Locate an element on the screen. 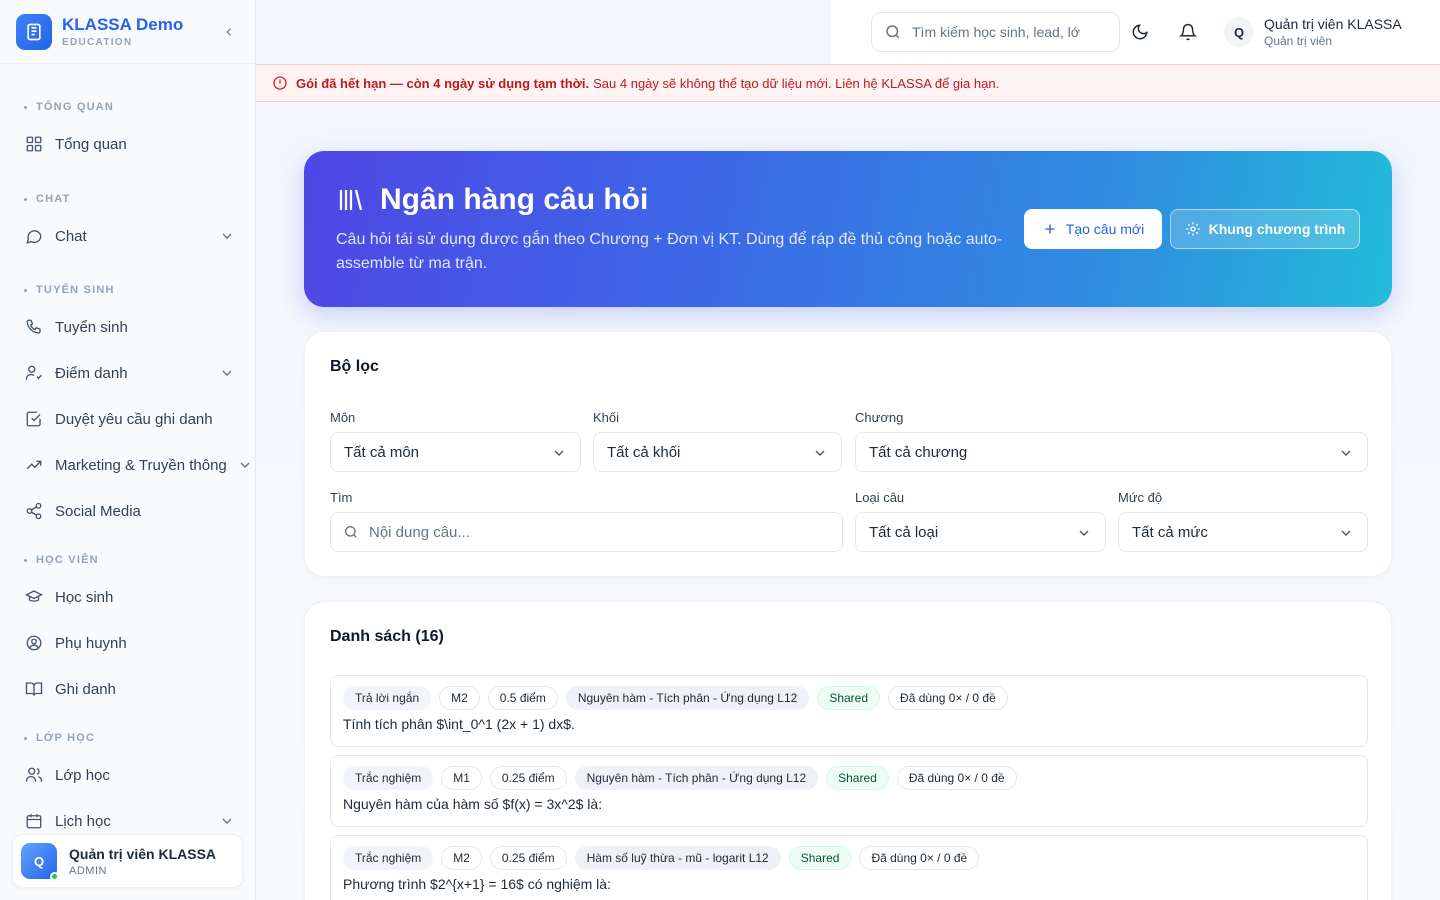  sidebar-item-label: Tổng quan is located at coordinates (91, 144).